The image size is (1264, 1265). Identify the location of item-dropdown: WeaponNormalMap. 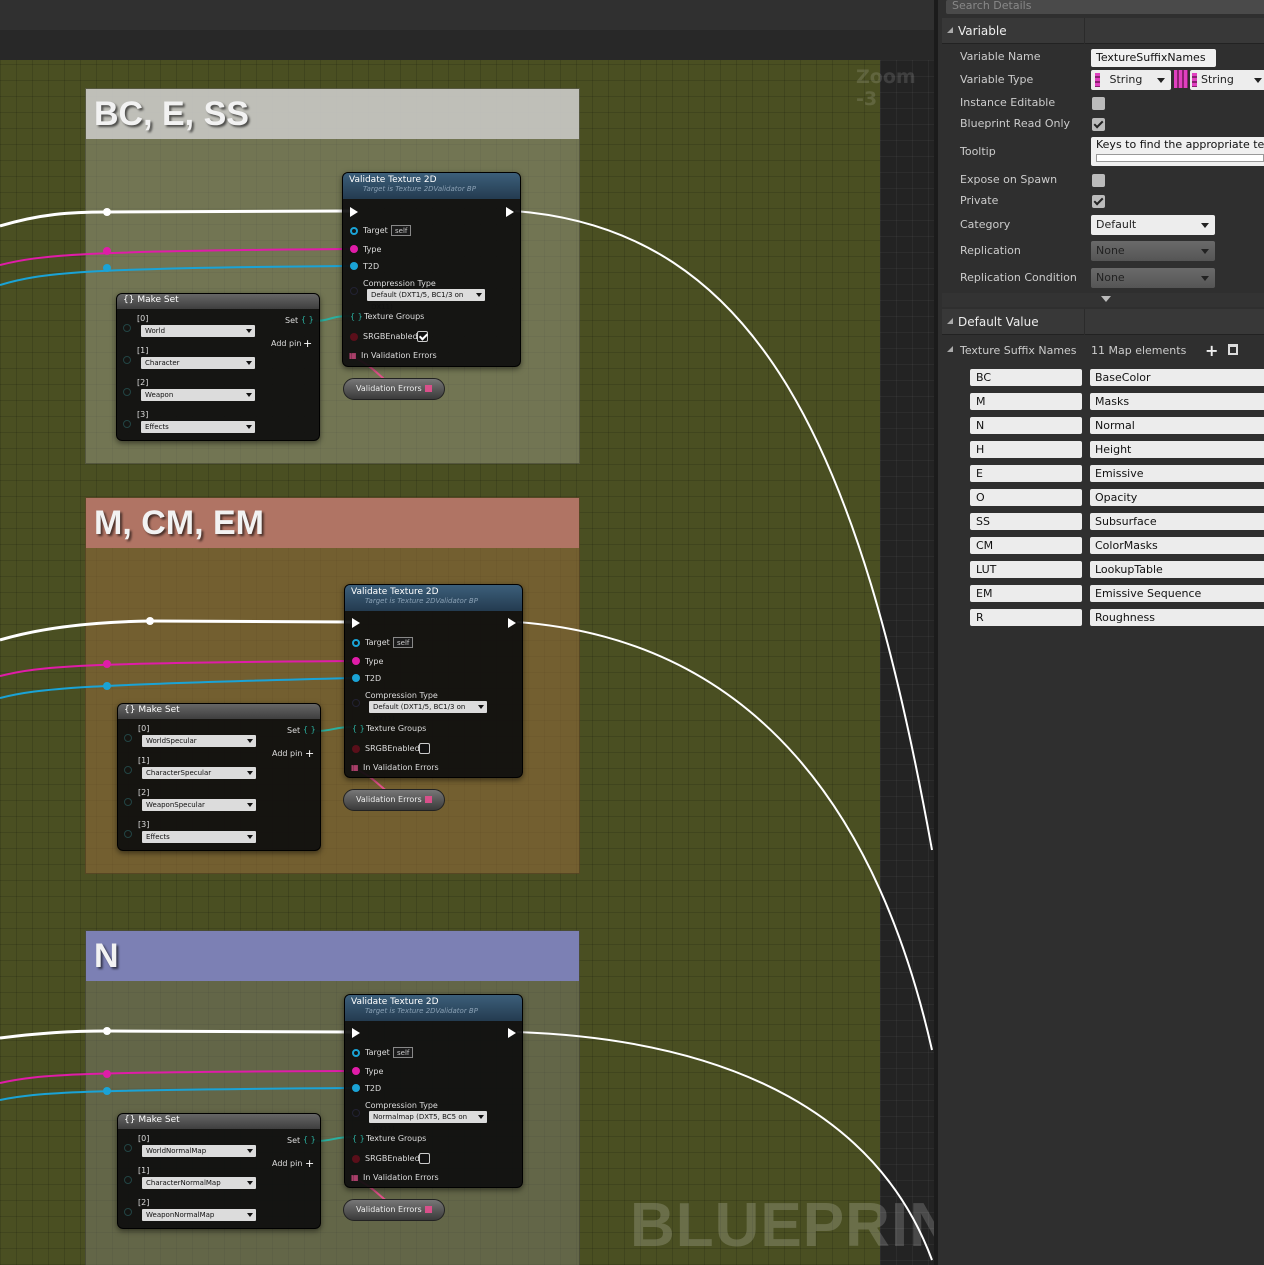
(199, 1215).